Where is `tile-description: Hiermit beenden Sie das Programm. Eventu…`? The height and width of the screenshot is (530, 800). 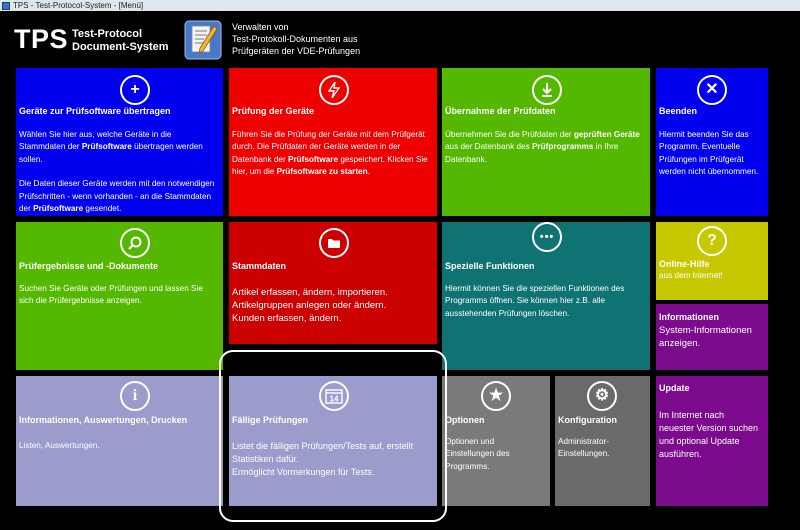 tile-description: Hiermit beenden Sie das Programm. Eventu… is located at coordinates (709, 153).